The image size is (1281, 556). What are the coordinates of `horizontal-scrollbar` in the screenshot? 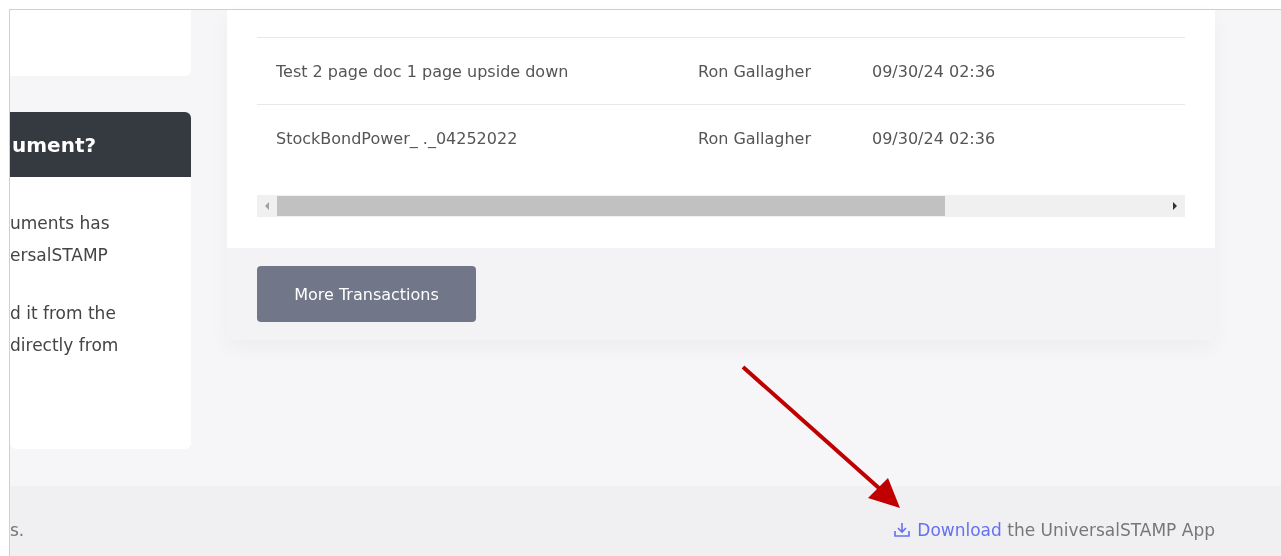 It's located at (721, 206).